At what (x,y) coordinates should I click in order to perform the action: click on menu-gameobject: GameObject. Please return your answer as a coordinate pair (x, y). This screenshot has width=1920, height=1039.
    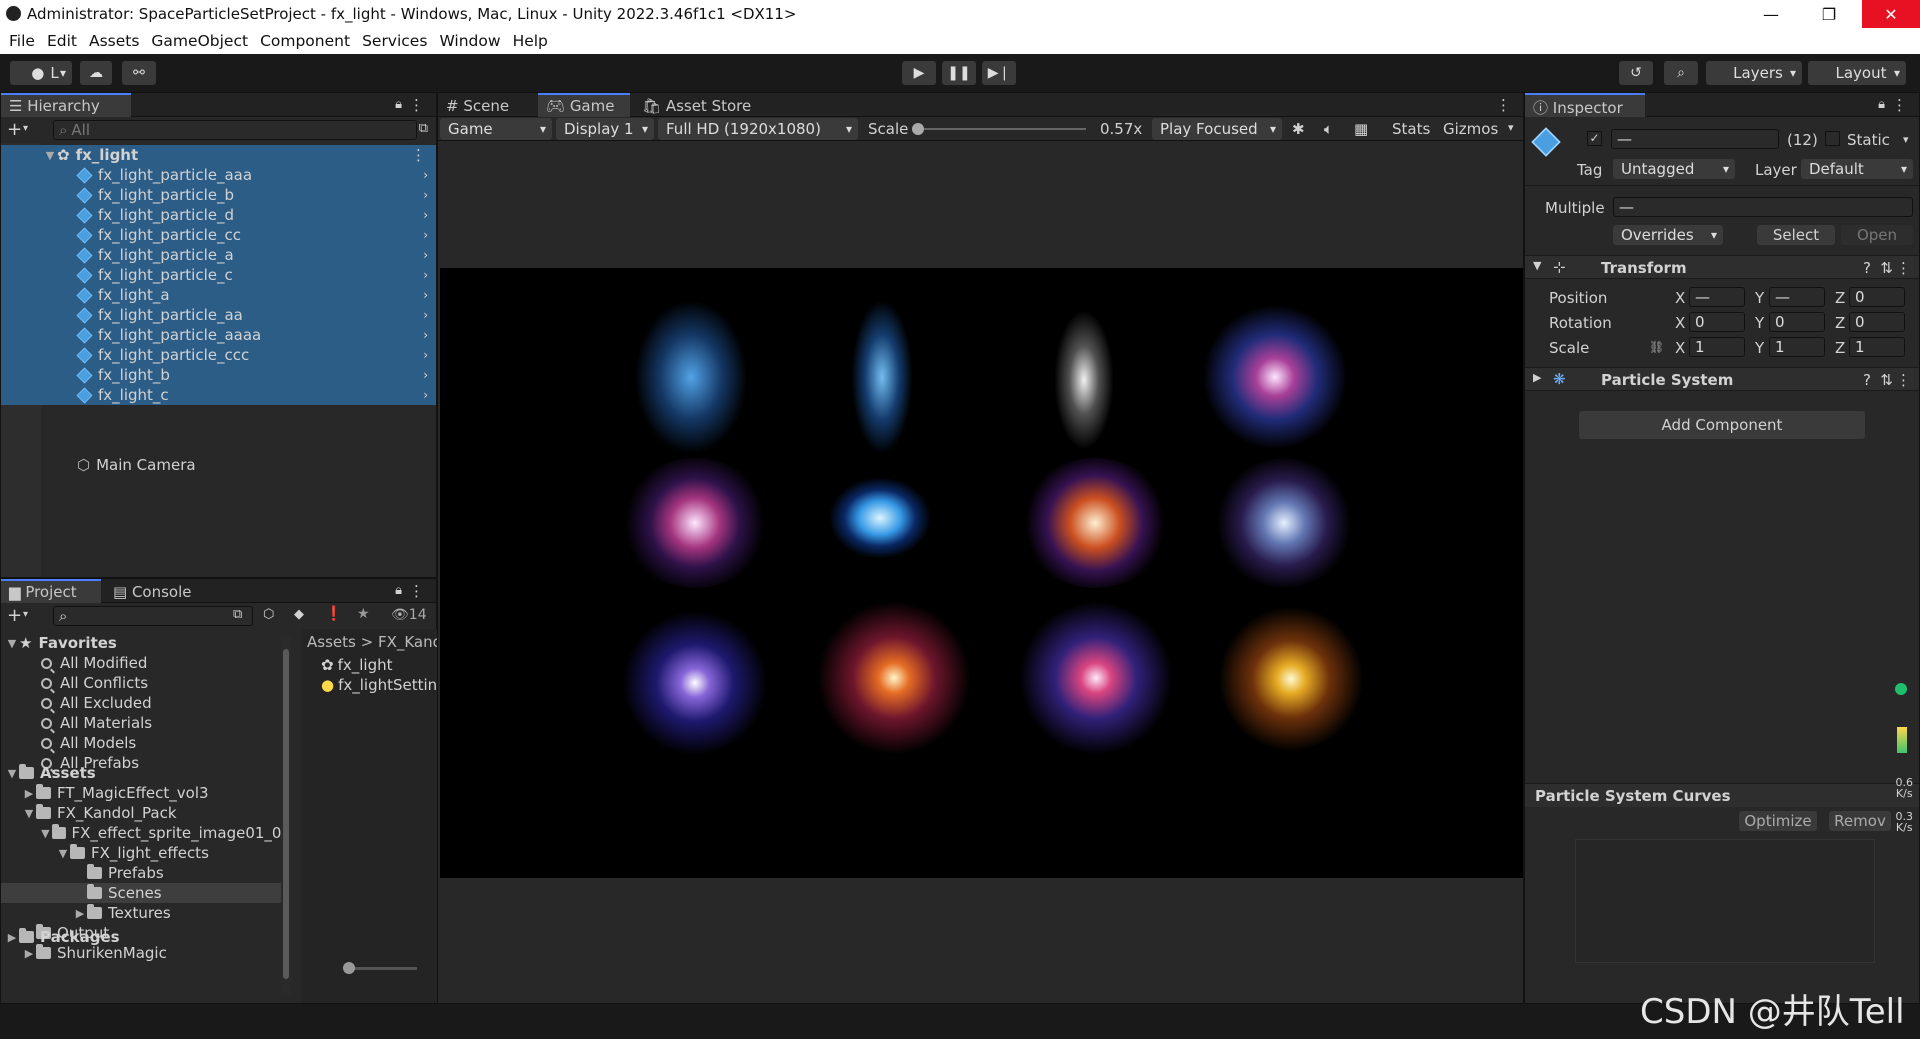
    Looking at the image, I should click on (200, 41).